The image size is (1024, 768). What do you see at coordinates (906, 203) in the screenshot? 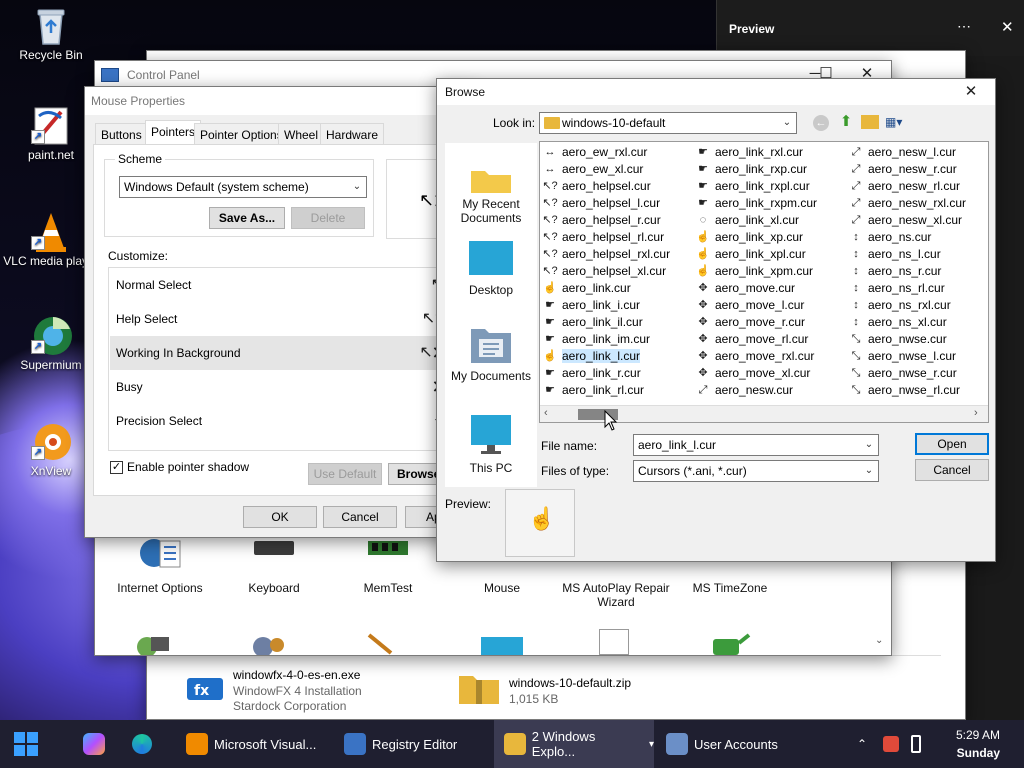
I see `file-item: ⤢ aero_nesw_rxl.cur` at bounding box center [906, 203].